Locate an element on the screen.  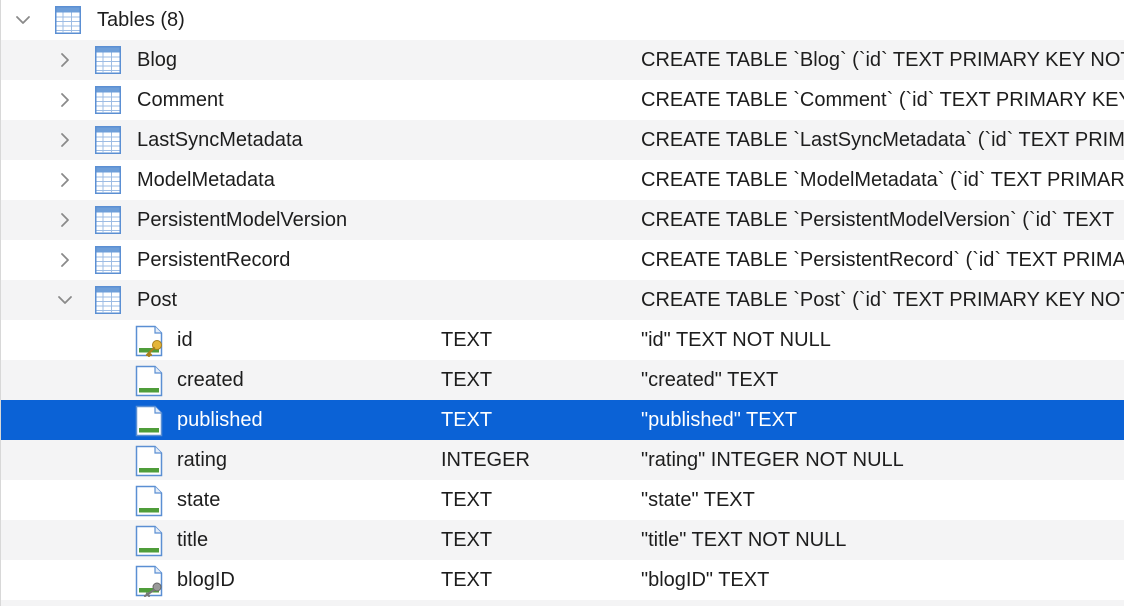
column-row-rating: rating INTEGER "rating" INTEGER NOT NULL is located at coordinates (562, 460).